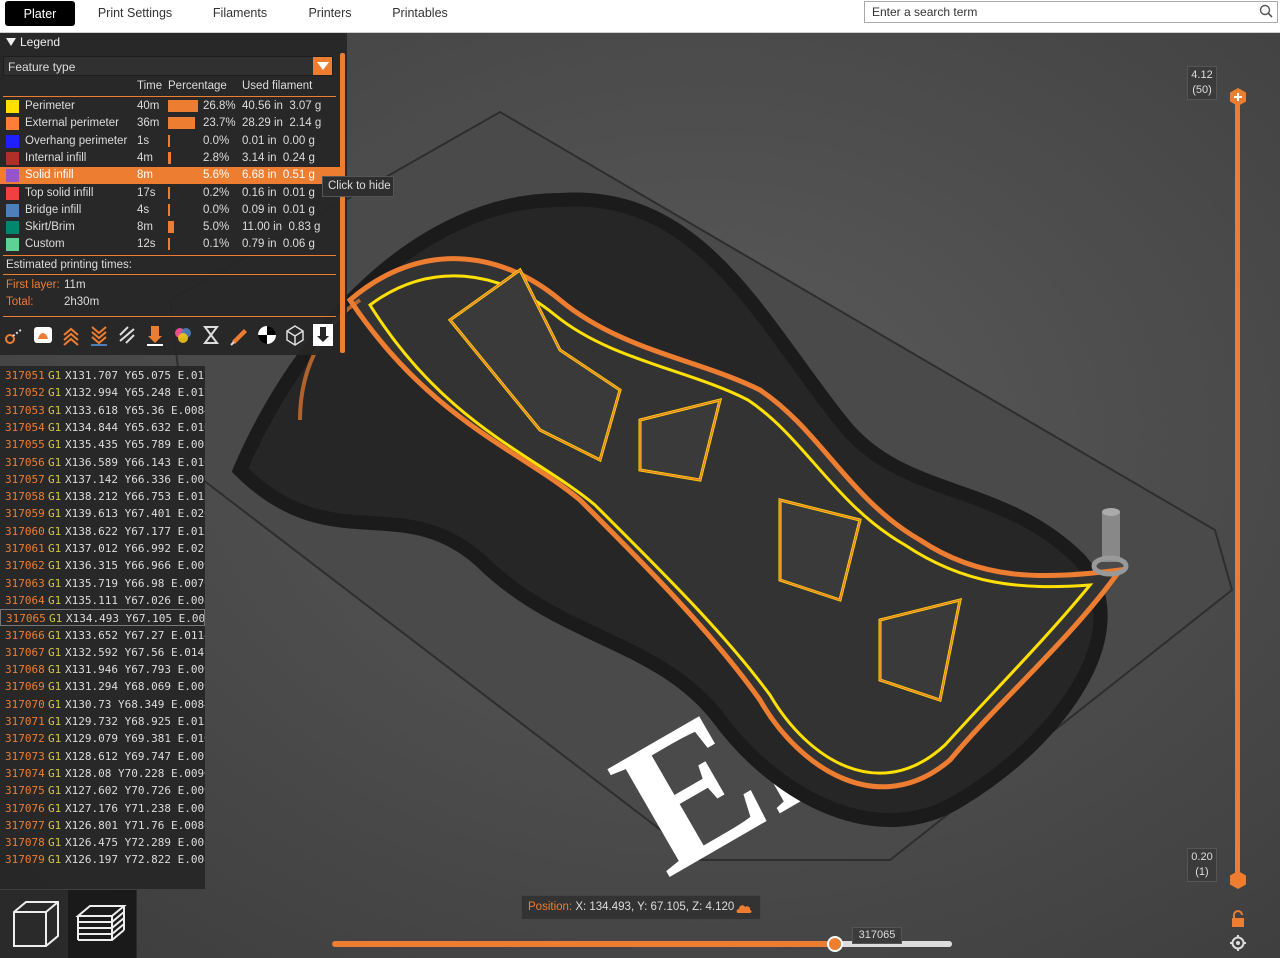 Image resolution: width=1280 pixels, height=958 pixels. I want to click on retractions-icon, so click(71, 335).